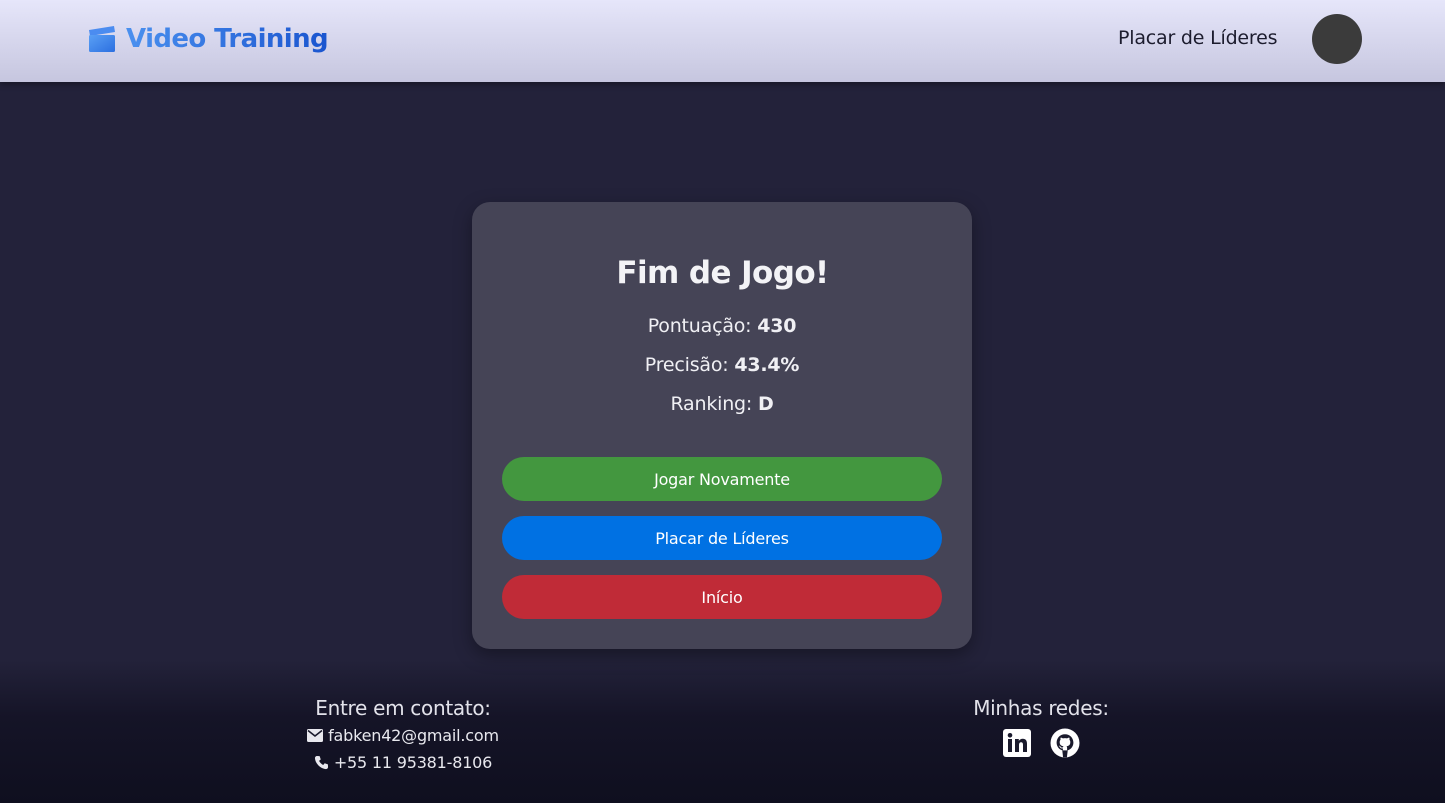 Image resolution: width=1445 pixels, height=803 pixels. What do you see at coordinates (1198, 38) in the screenshot?
I see `nav-leaderboard-link: Placar de Líderes` at bounding box center [1198, 38].